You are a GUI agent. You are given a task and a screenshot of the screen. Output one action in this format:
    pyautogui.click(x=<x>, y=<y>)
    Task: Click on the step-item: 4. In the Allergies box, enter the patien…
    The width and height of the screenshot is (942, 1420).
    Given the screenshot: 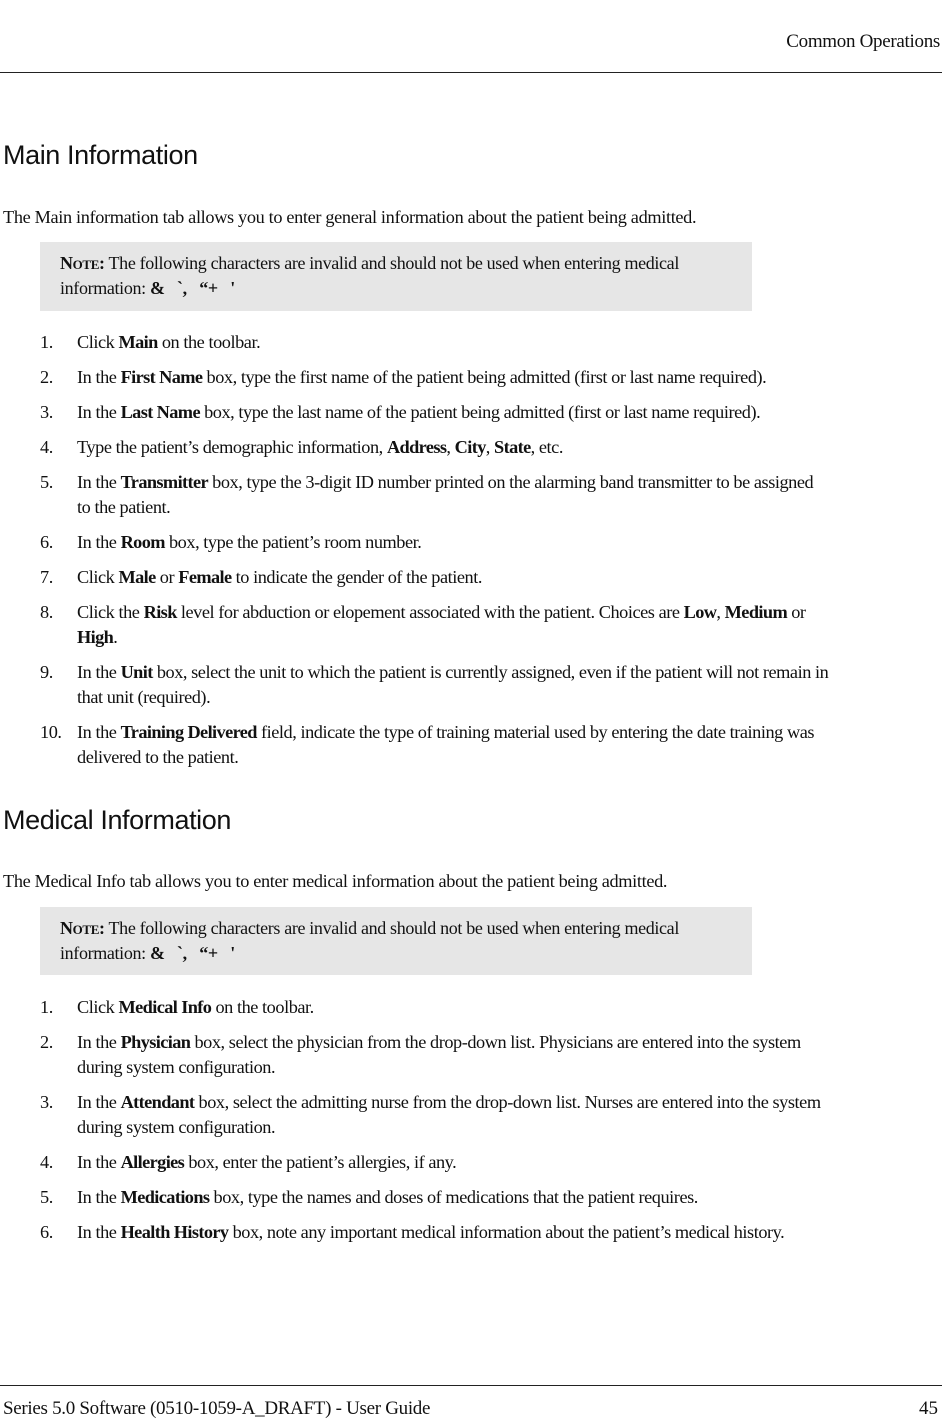 What is the action you would take?
    pyautogui.click(x=435, y=1162)
    